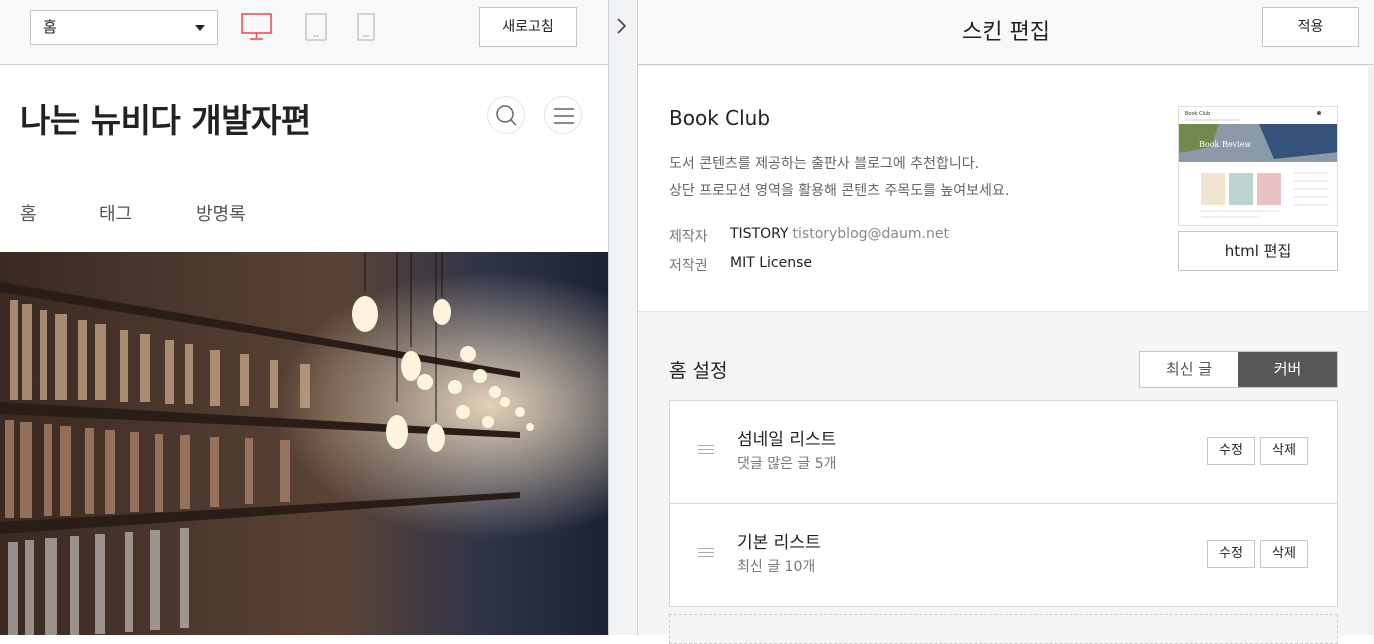 The image size is (1374, 644). Describe the element at coordinates (1258, 251) in the screenshot. I see `html-edit-button: html 편집` at that location.